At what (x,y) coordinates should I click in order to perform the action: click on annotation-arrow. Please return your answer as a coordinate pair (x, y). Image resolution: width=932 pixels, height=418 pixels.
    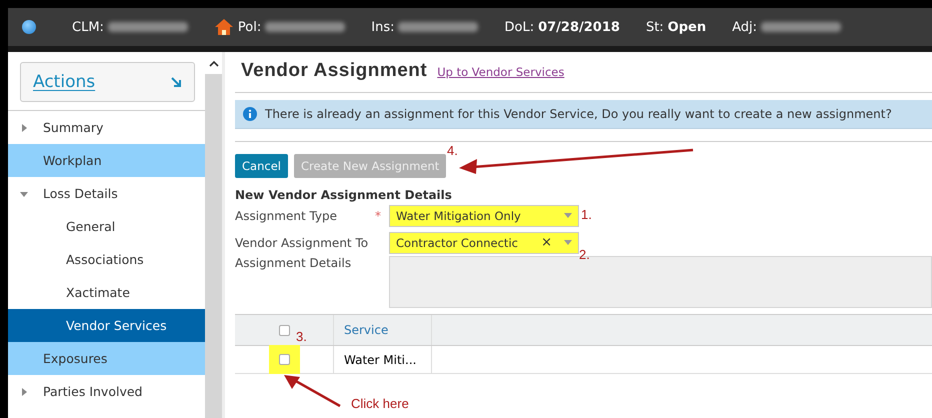
    Looking at the image, I should click on (312, 391).